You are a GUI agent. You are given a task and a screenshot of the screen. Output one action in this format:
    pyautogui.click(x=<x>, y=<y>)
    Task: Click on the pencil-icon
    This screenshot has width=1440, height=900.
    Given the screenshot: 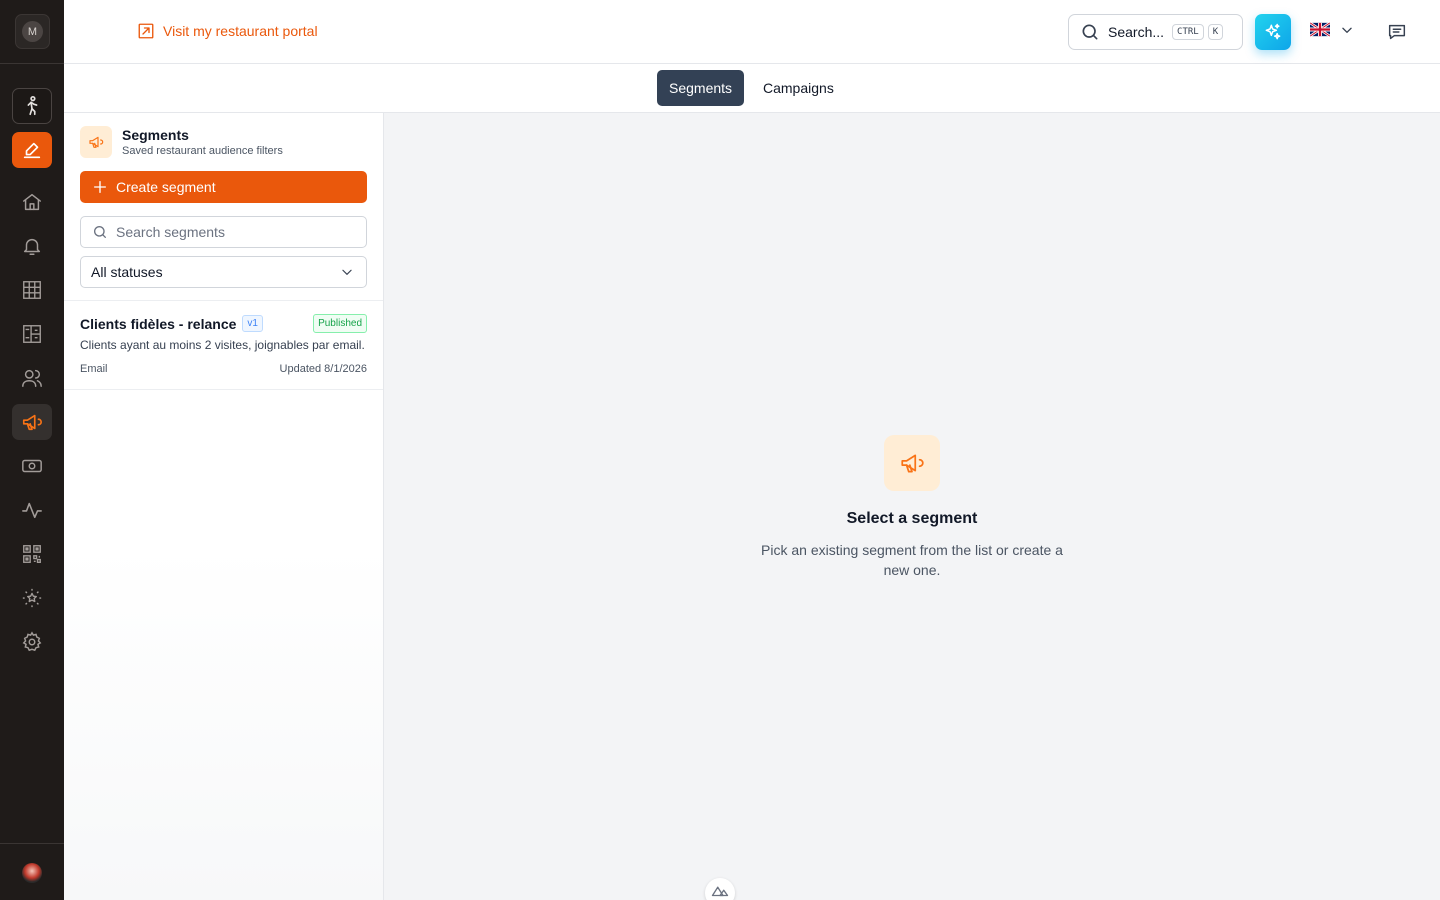 What is the action you would take?
    pyautogui.click(x=32, y=150)
    